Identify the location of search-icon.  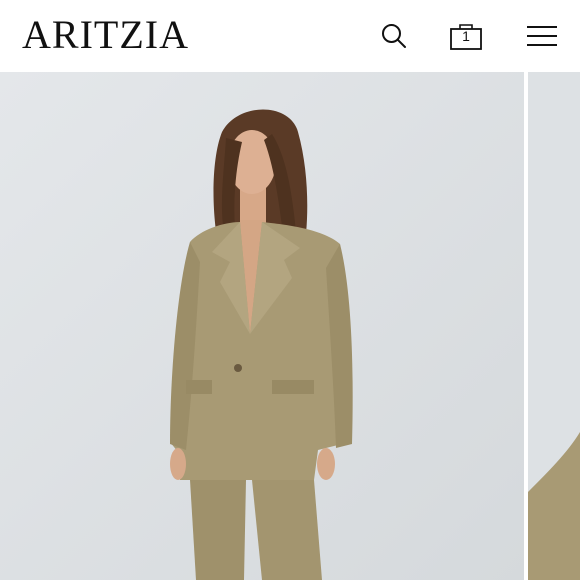
(394, 36).